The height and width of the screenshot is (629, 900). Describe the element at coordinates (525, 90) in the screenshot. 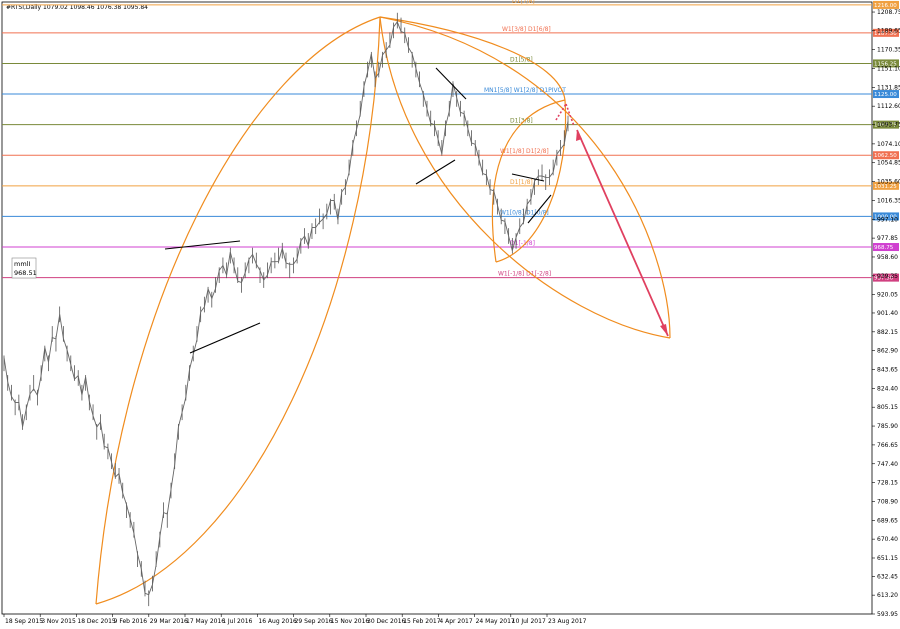

I see `level-label: MN1[5/8] W1[2/8] D1PIVOT` at that location.